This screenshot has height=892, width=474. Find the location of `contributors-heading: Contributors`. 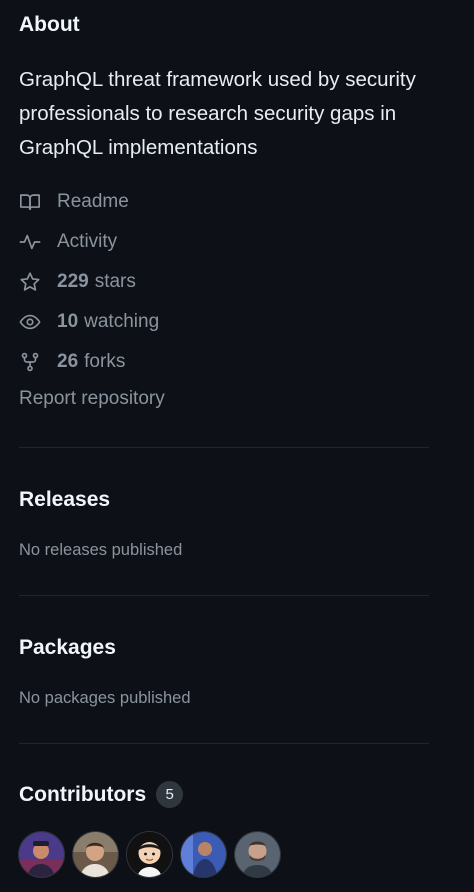

contributors-heading: Contributors is located at coordinates (82, 795).